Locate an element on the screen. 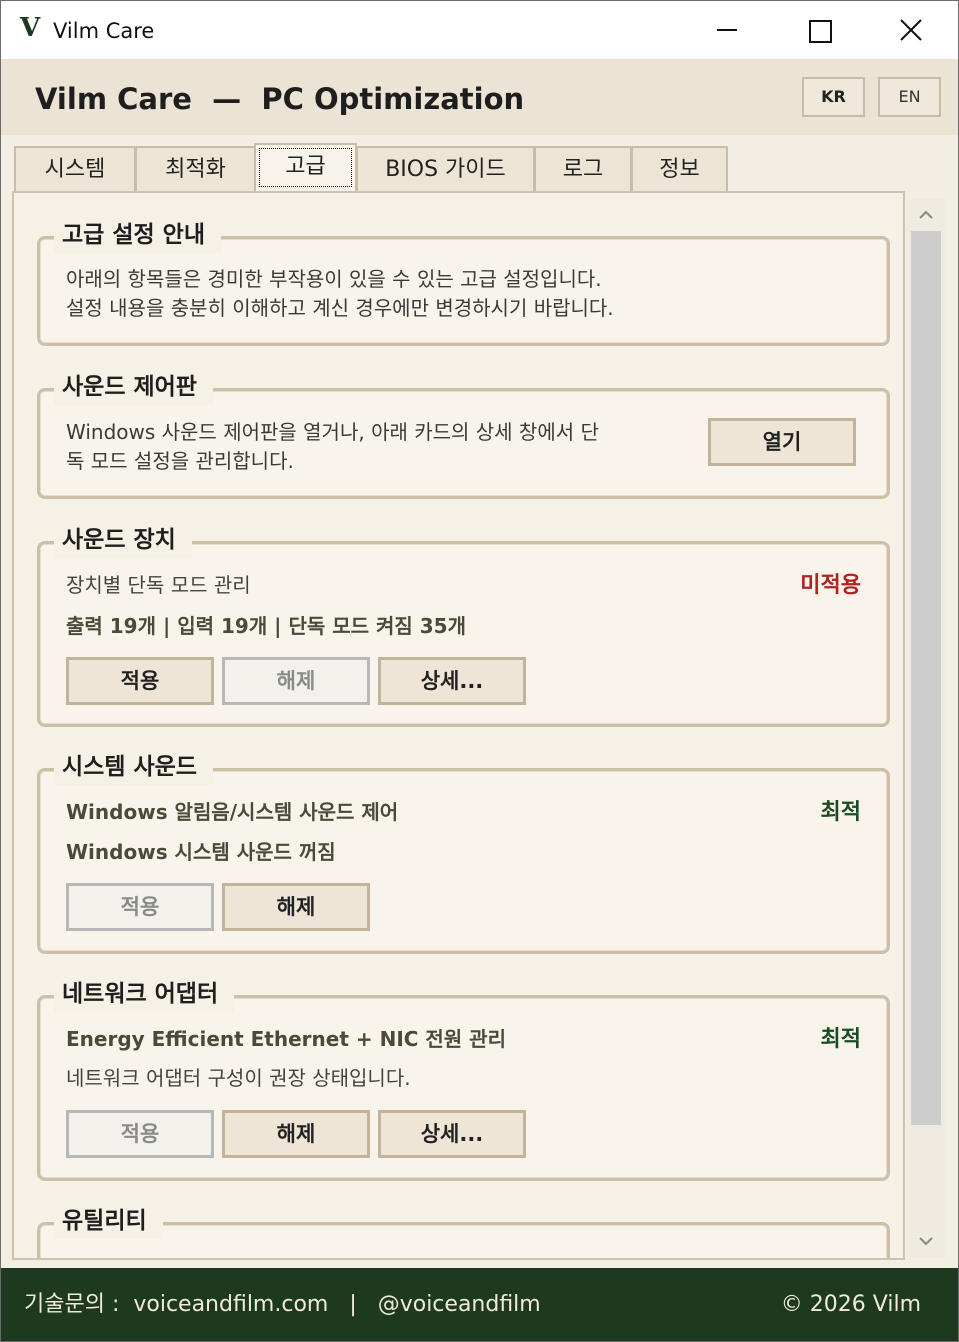 Image resolution: width=959 pixels, height=1342 pixels. footer-contact: 기술문의 : voiceandfilm.com | @voiceandfilm is located at coordinates (282, 1304).